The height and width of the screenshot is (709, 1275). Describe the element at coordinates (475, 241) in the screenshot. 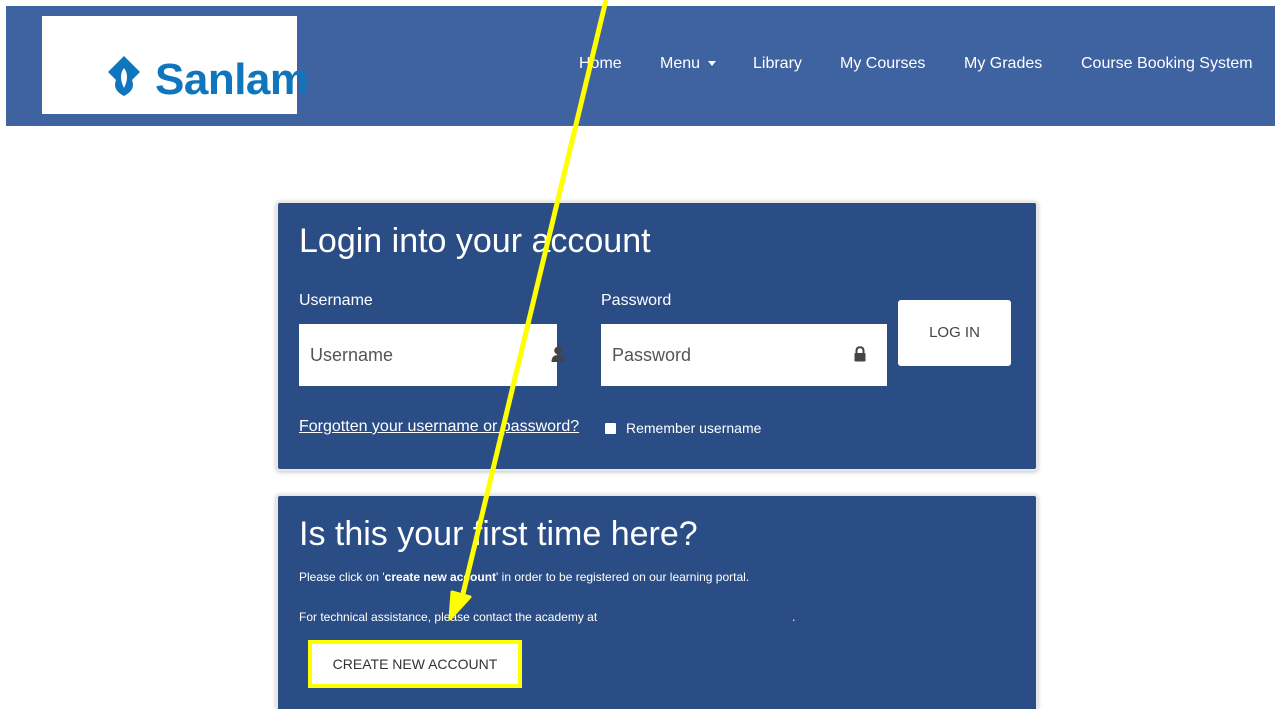

I see `login-title: Login into your account` at that location.